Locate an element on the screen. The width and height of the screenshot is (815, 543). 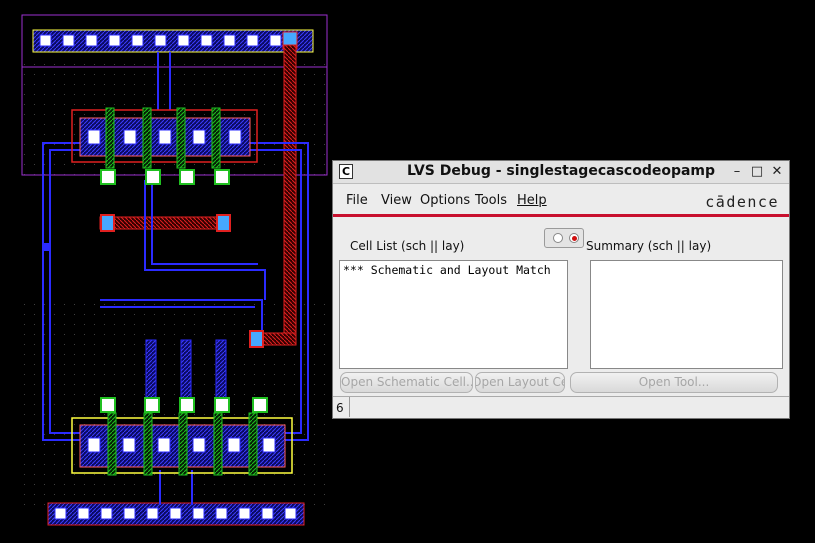
status-number: 6 is located at coordinates (340, 408).